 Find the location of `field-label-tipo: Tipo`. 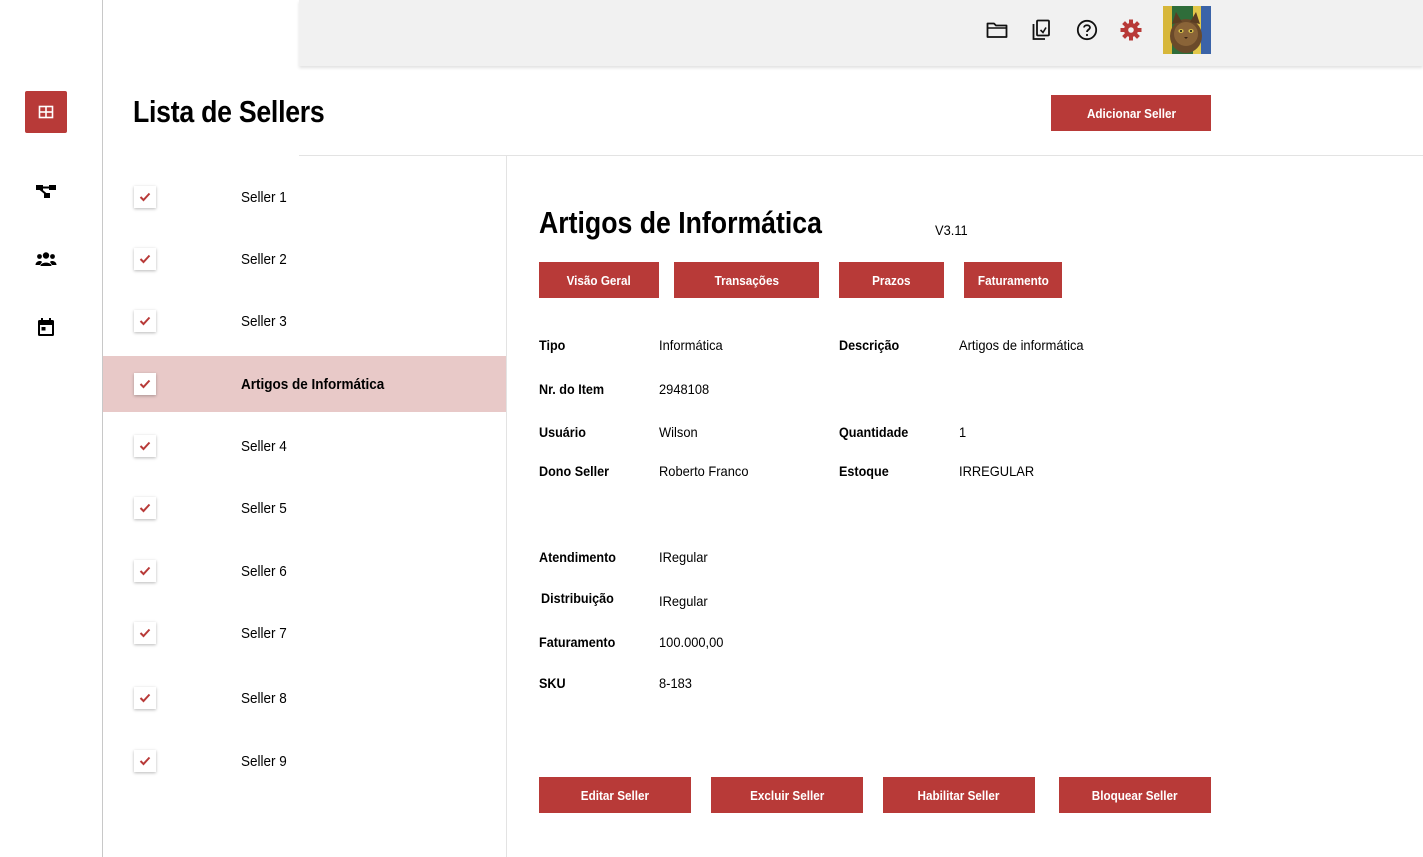

field-label-tipo: Tipo is located at coordinates (552, 345).